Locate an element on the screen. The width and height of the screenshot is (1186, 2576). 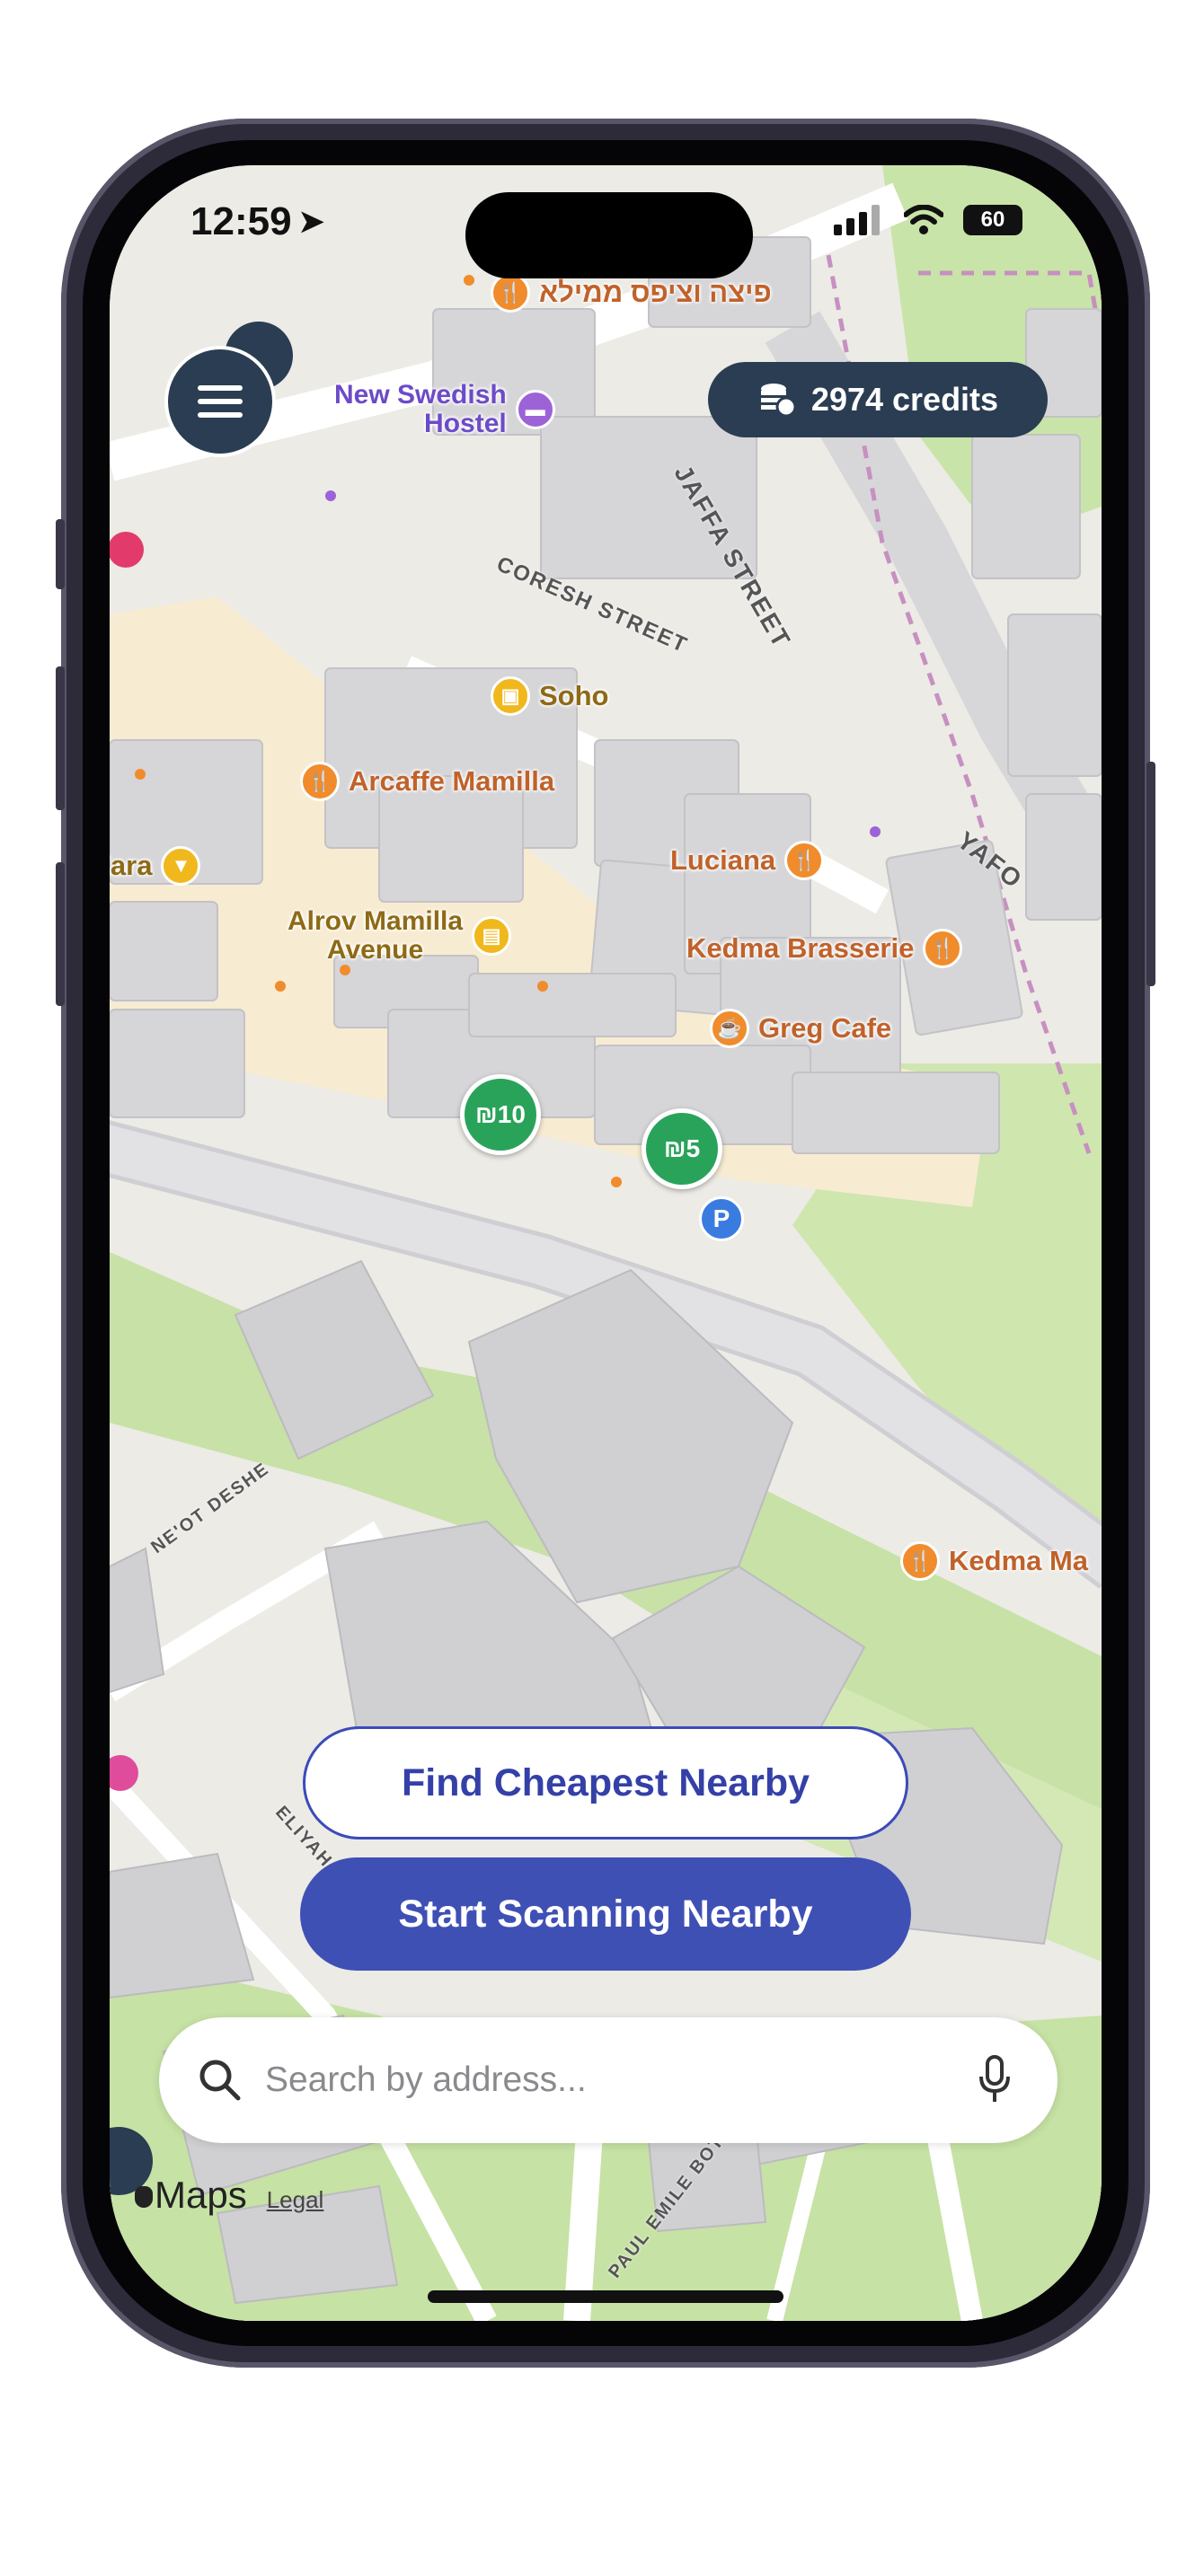
home-indicator is located at coordinates (605, 2296).